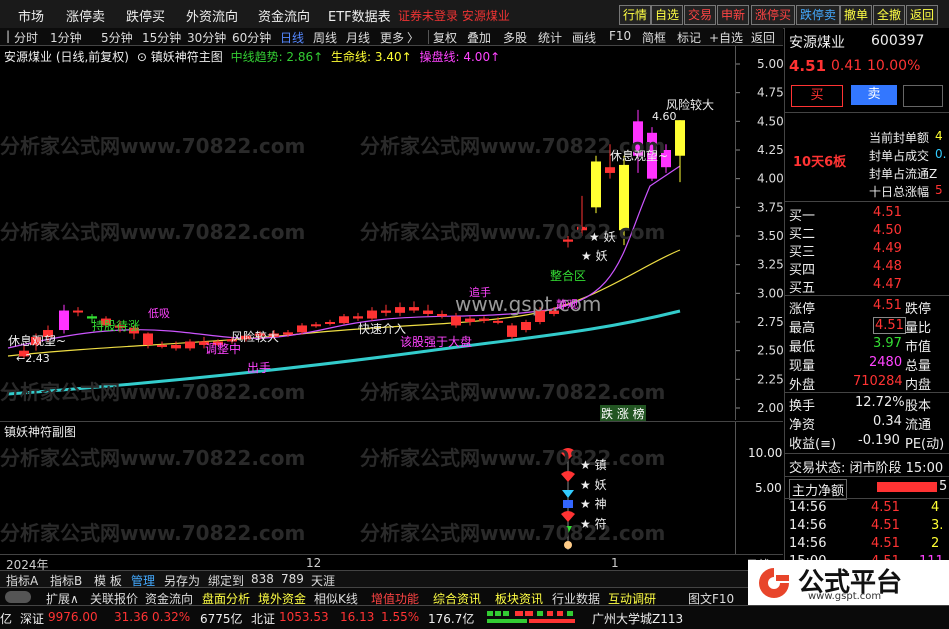 The height and width of the screenshot is (629, 949). I want to click on tool-adjust: 复权, so click(445, 37).